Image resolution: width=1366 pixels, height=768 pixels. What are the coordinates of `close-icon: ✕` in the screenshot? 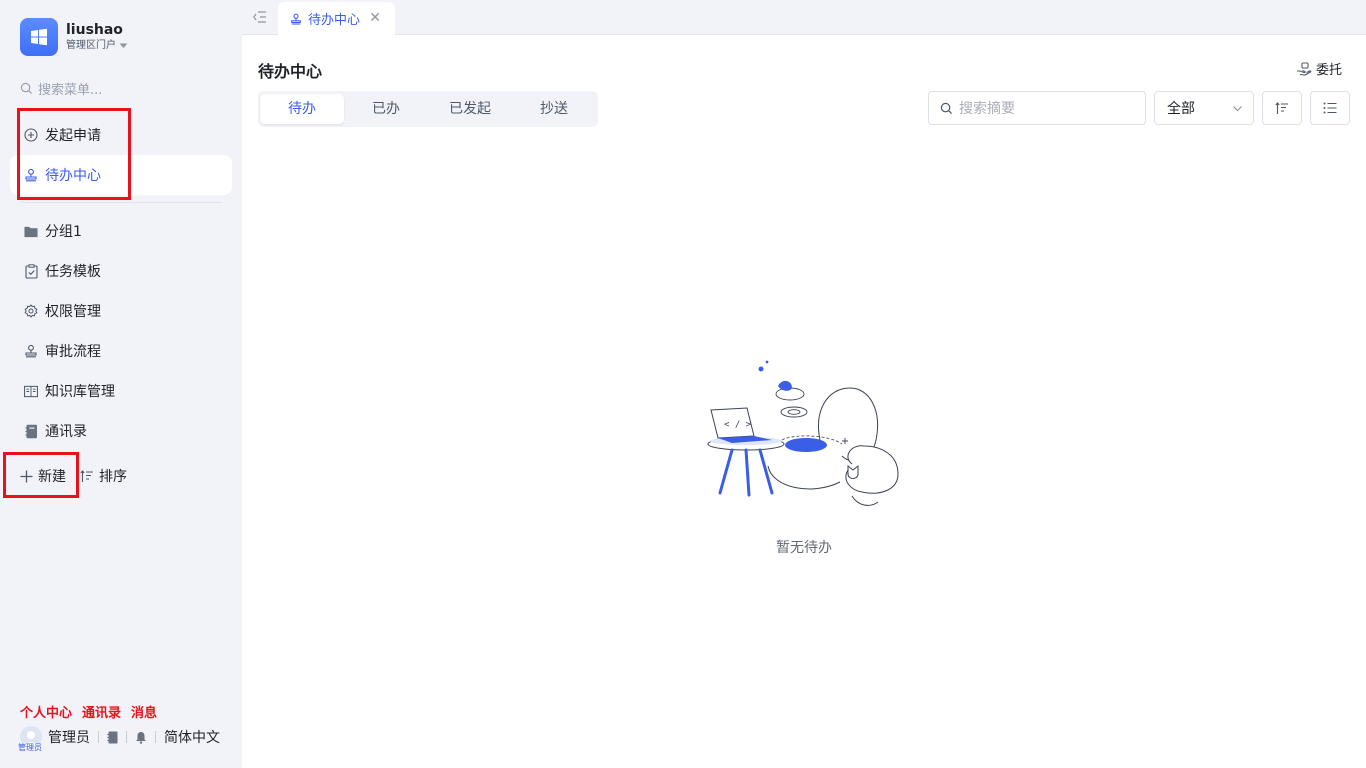 It's located at (375, 18).